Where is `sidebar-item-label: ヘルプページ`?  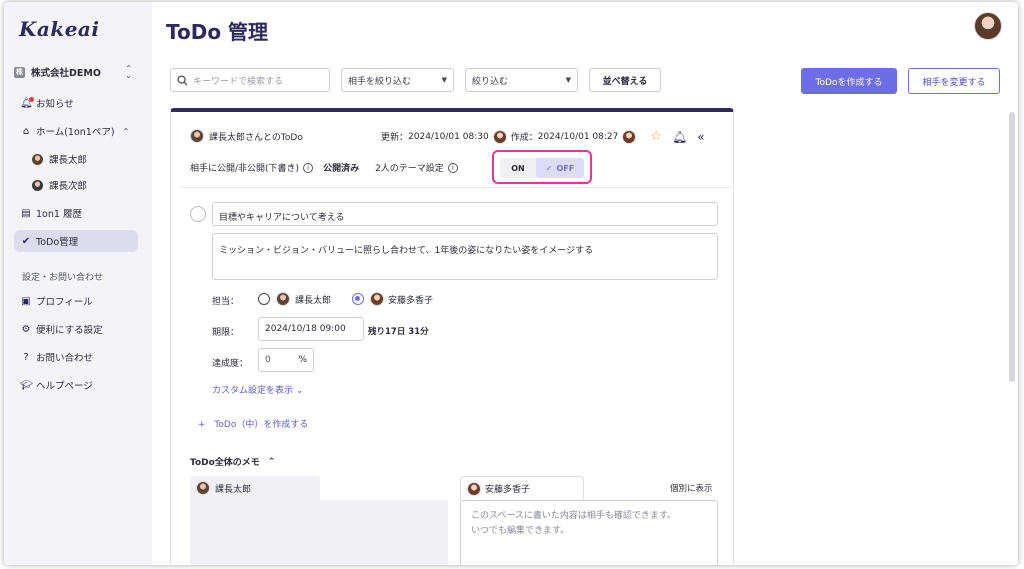 sidebar-item-label: ヘルプページ is located at coordinates (64, 386).